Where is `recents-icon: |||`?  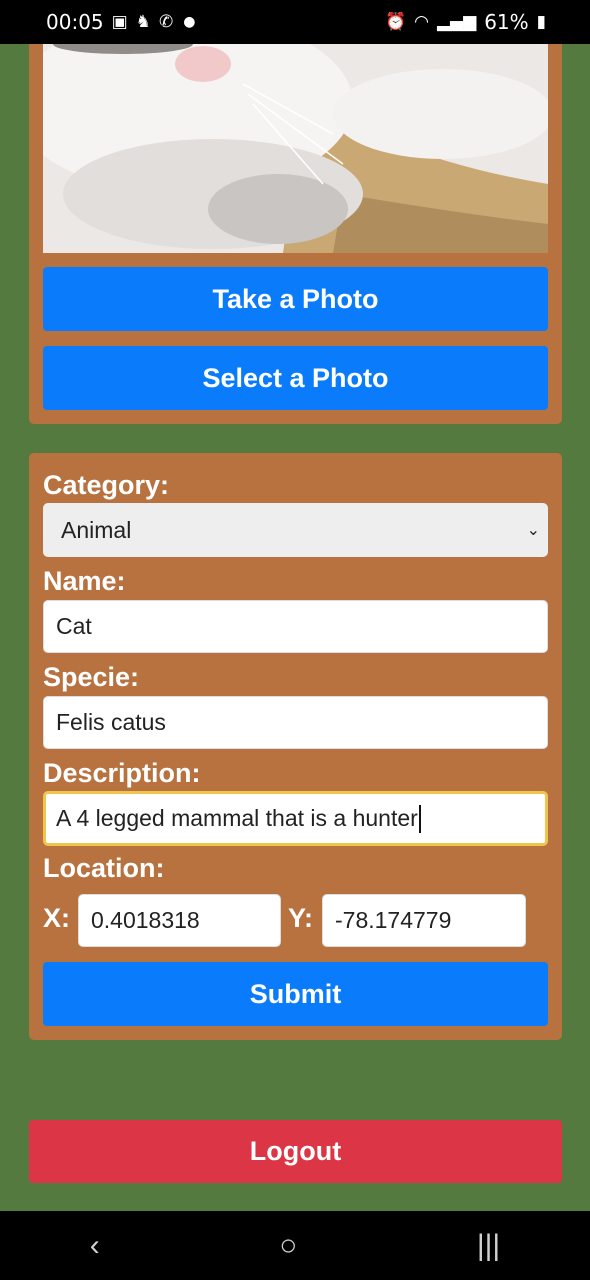 recents-icon: ||| is located at coordinates (488, 1246).